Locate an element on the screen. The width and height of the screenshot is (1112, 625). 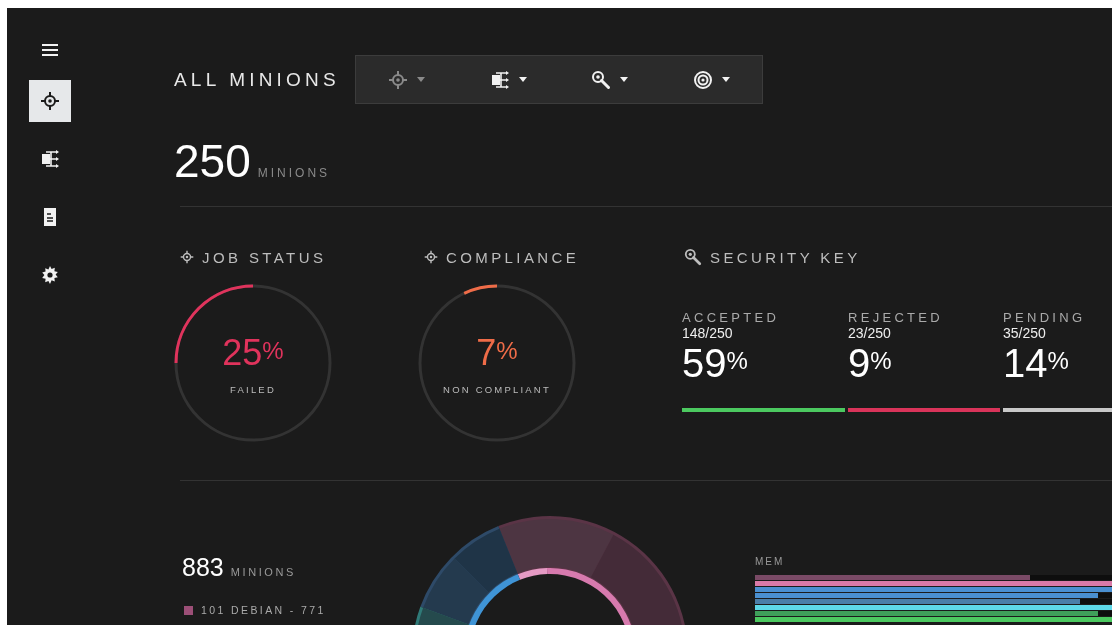
chart-label: MEM is located at coordinates (770, 561).